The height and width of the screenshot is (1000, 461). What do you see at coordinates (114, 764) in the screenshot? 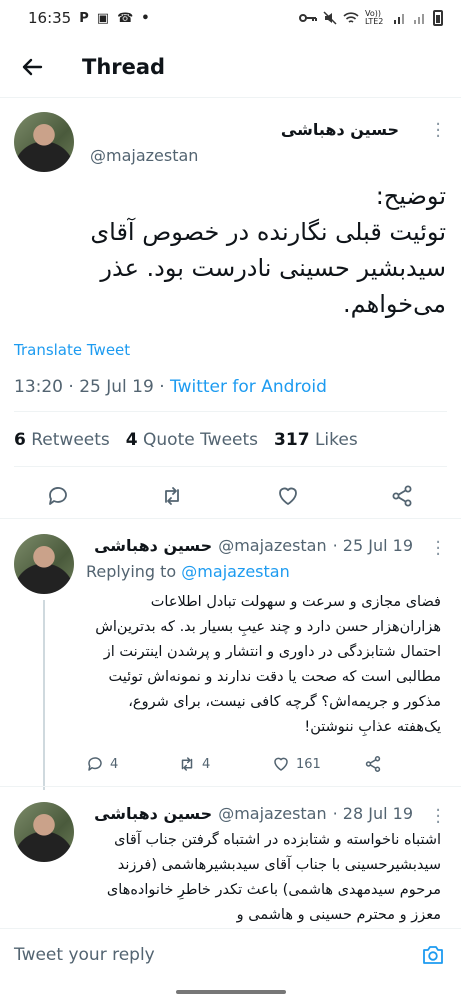
I see `reply-count: 4` at bounding box center [114, 764].